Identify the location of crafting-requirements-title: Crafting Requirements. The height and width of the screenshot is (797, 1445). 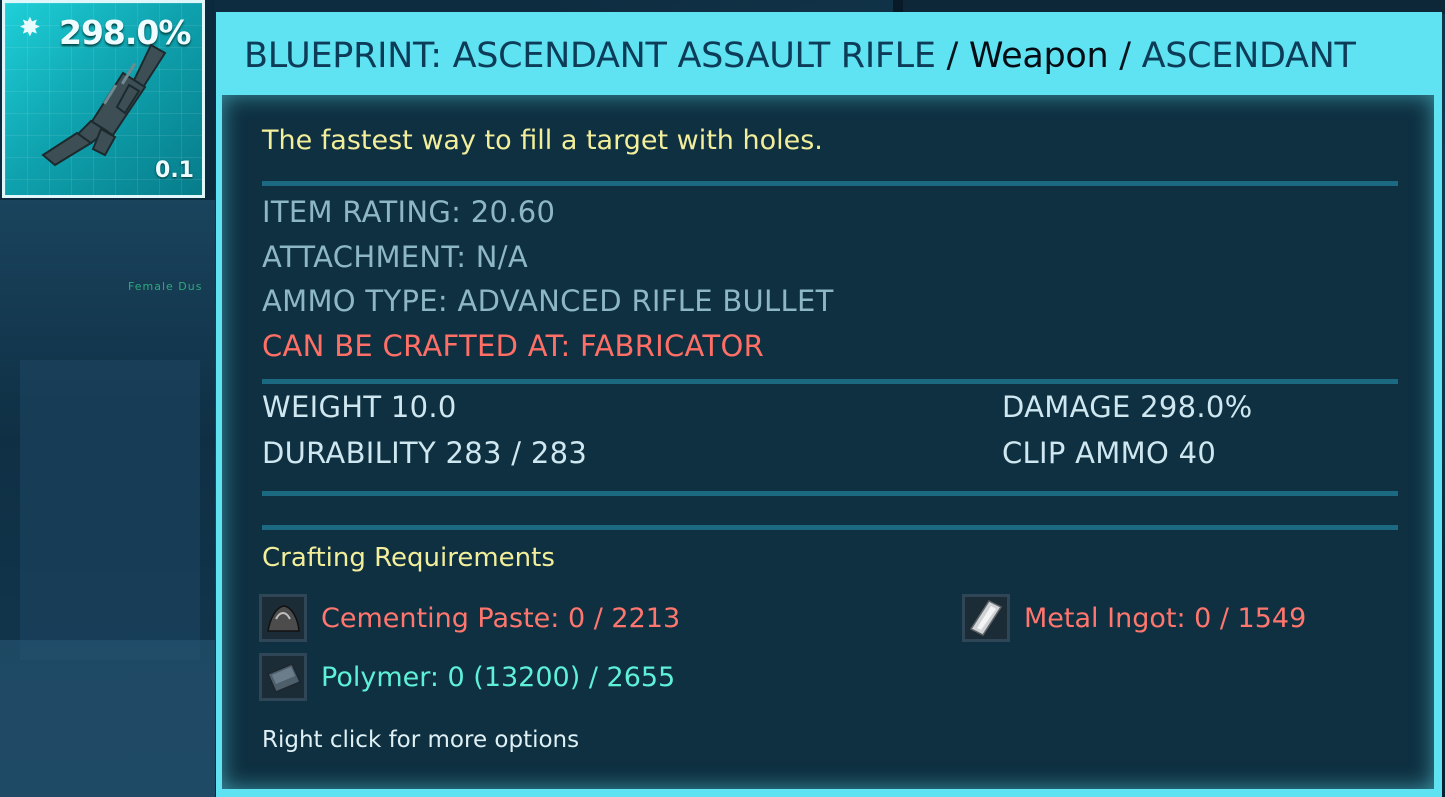
(408, 558).